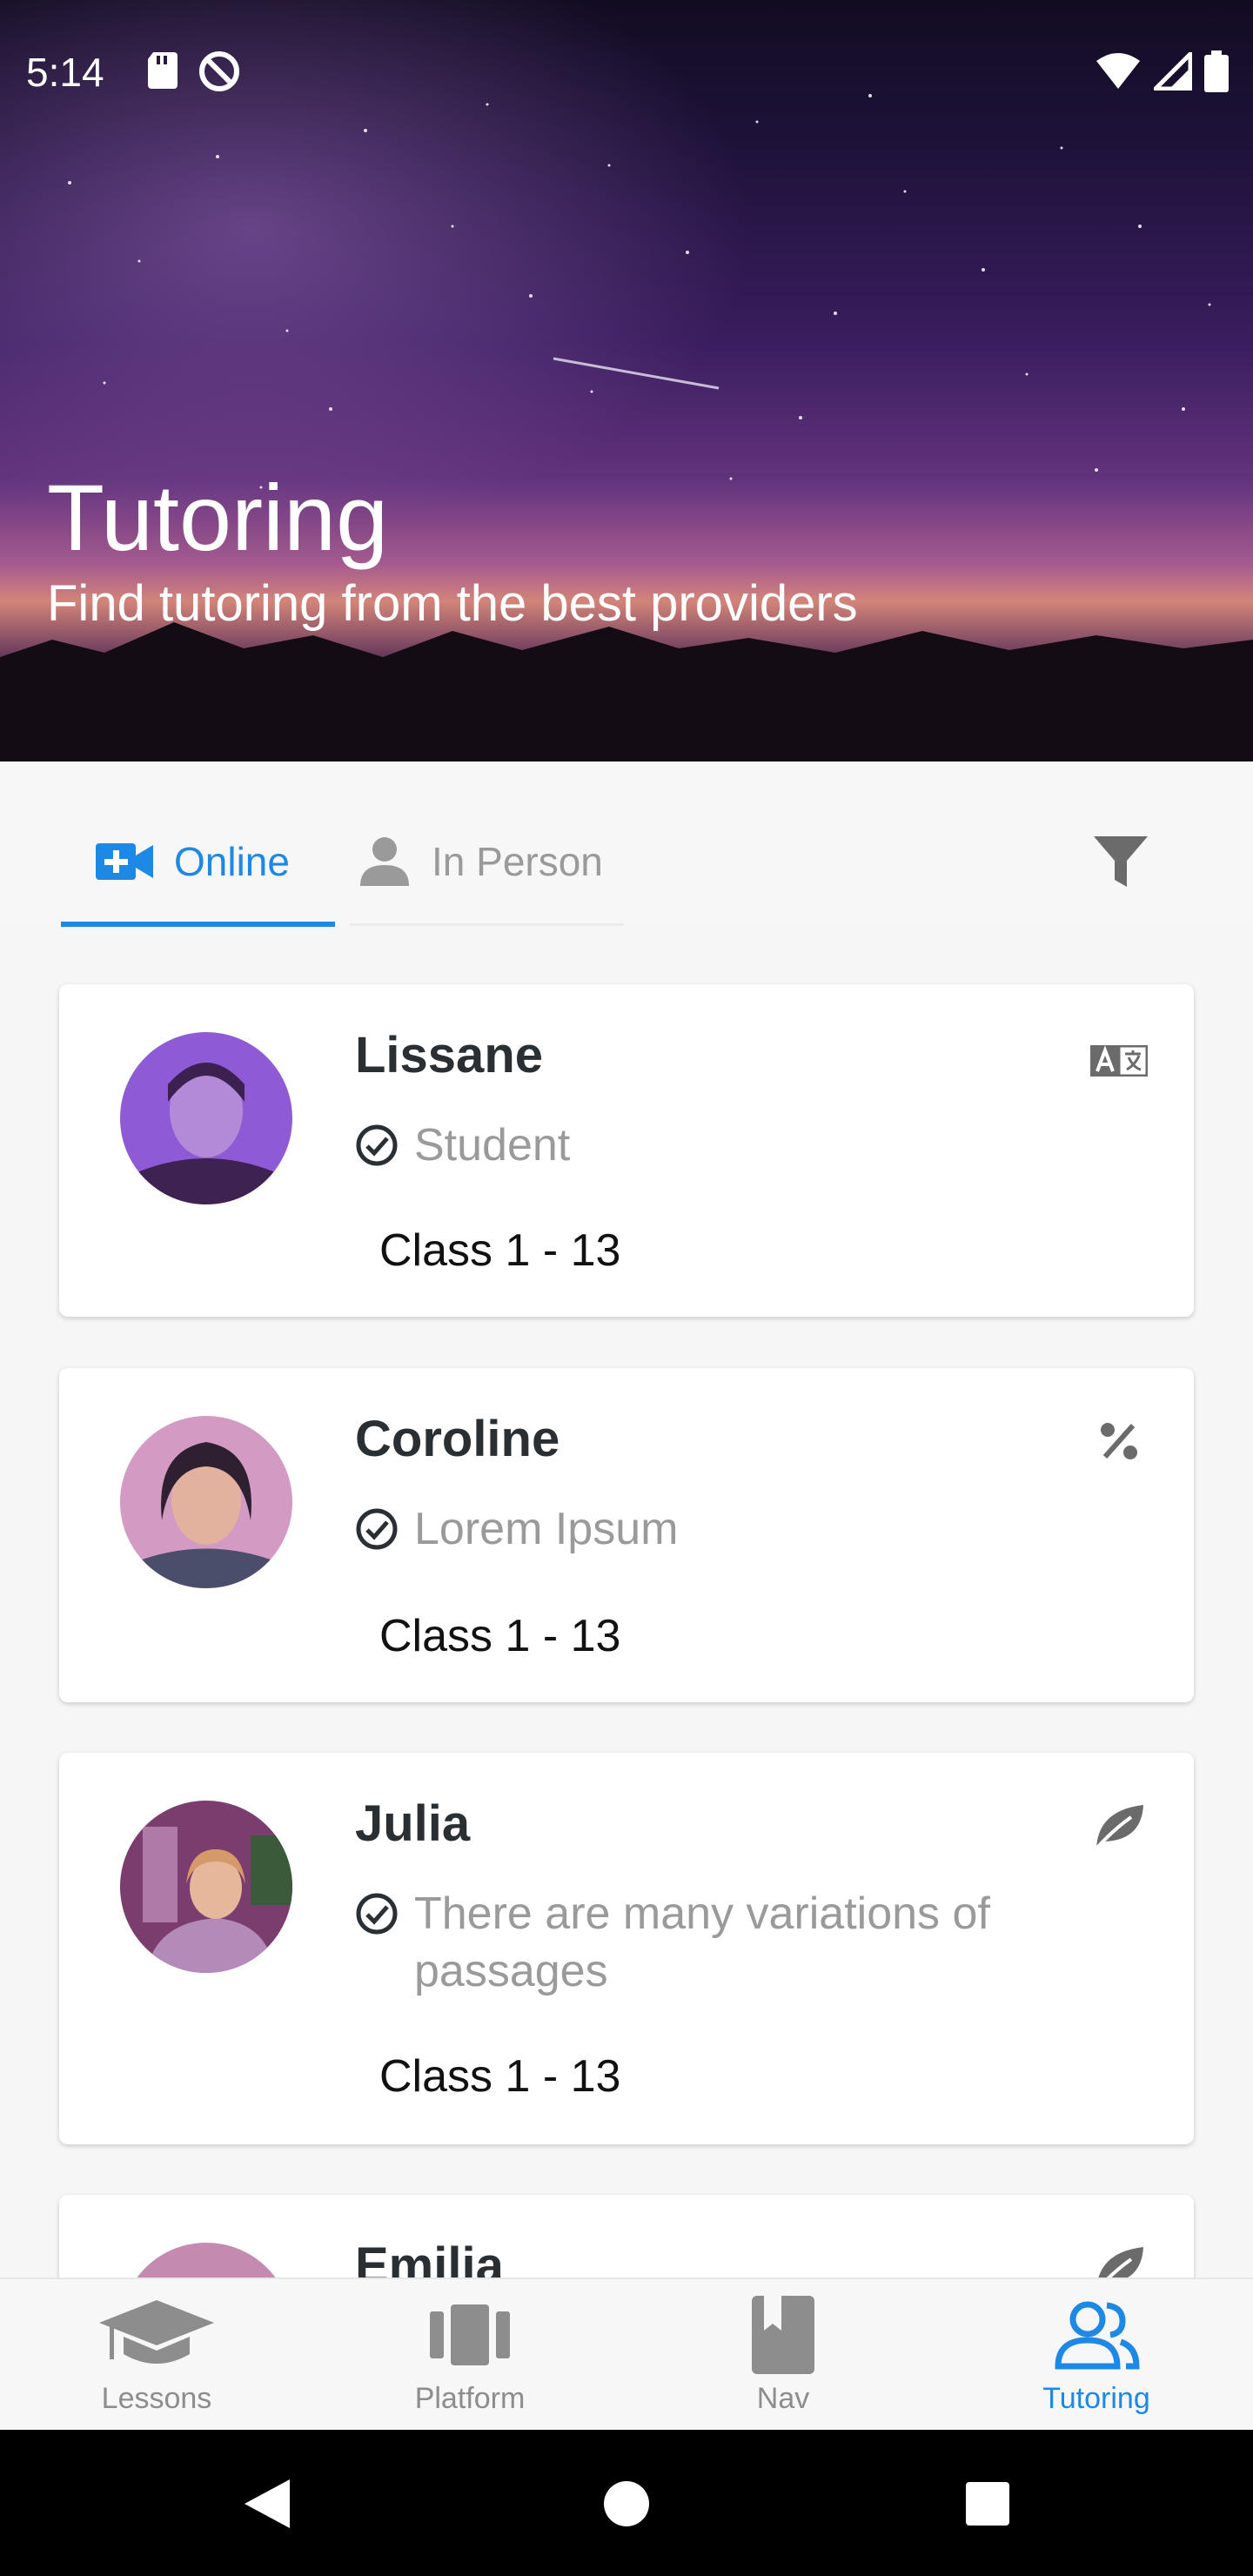 This screenshot has height=2576, width=1253. Describe the element at coordinates (729, 1145) in the screenshot. I see `tutor-role: Student` at that location.